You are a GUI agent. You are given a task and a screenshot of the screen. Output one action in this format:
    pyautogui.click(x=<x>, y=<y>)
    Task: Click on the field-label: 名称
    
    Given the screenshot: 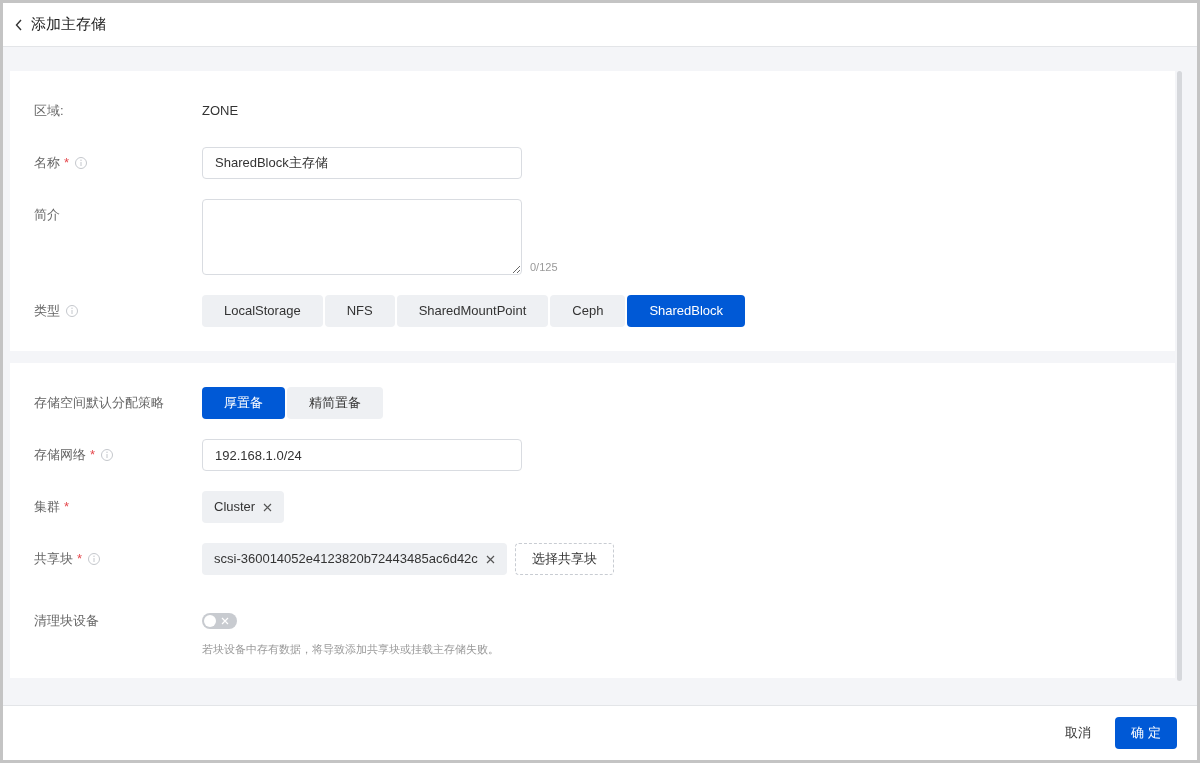 What is the action you would take?
    pyautogui.click(x=47, y=163)
    